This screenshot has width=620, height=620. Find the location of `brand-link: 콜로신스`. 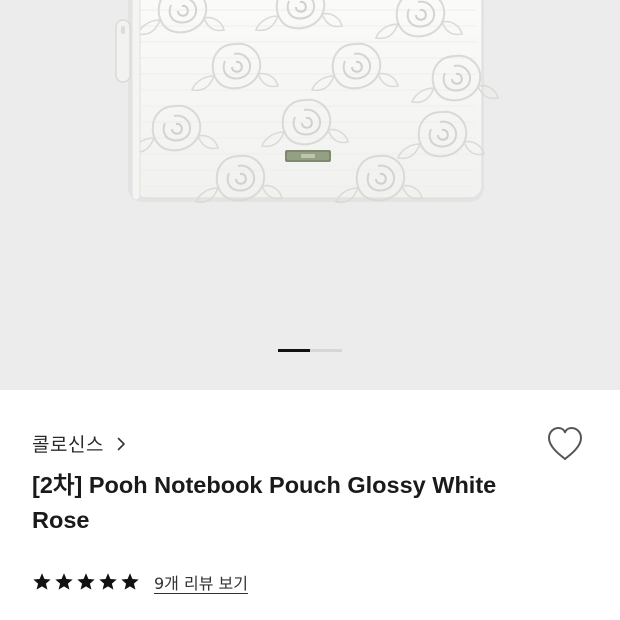

brand-link: 콜로신스 is located at coordinates (80, 443).